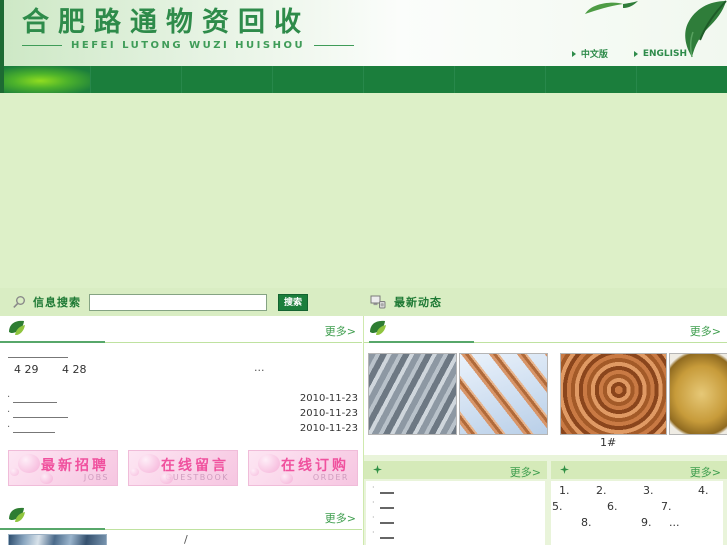  Describe the element at coordinates (195, 466) in the screenshot. I see `guestbook-button-title: 在线留言` at that location.